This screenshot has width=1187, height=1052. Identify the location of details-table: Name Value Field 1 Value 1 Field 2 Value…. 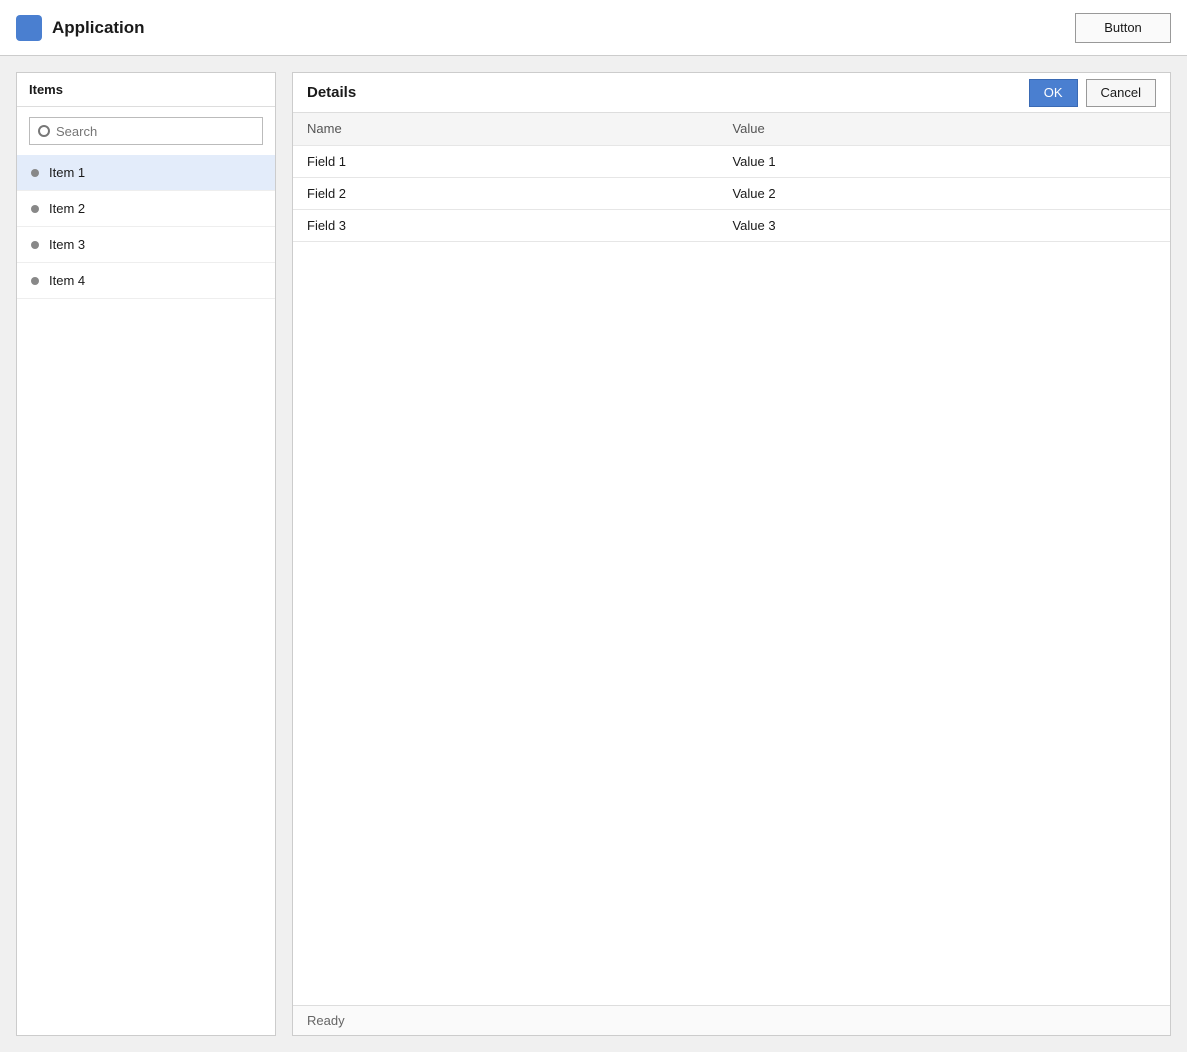
(731, 177).